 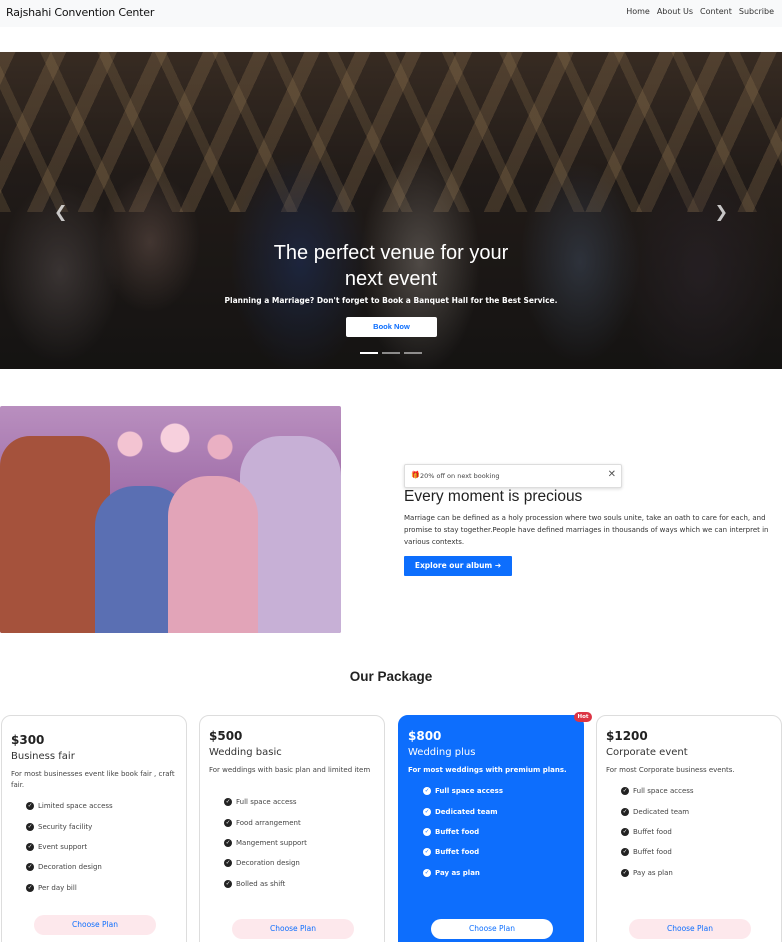 I want to click on package-price: $1200, so click(x=627, y=736).